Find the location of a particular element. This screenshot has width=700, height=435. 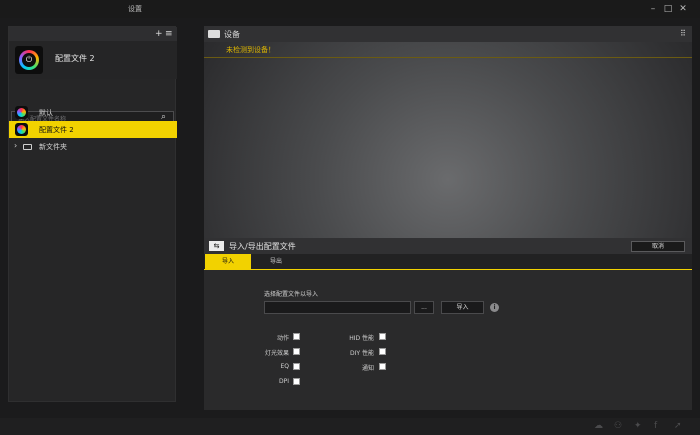

tab-import: 导入 is located at coordinates (228, 262).